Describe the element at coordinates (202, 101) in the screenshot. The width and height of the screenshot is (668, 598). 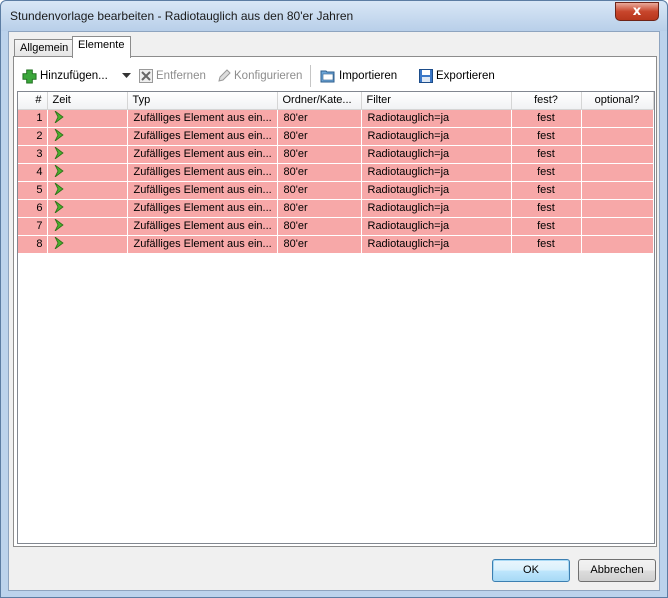
I see `column-header-typ: Typ` at that location.